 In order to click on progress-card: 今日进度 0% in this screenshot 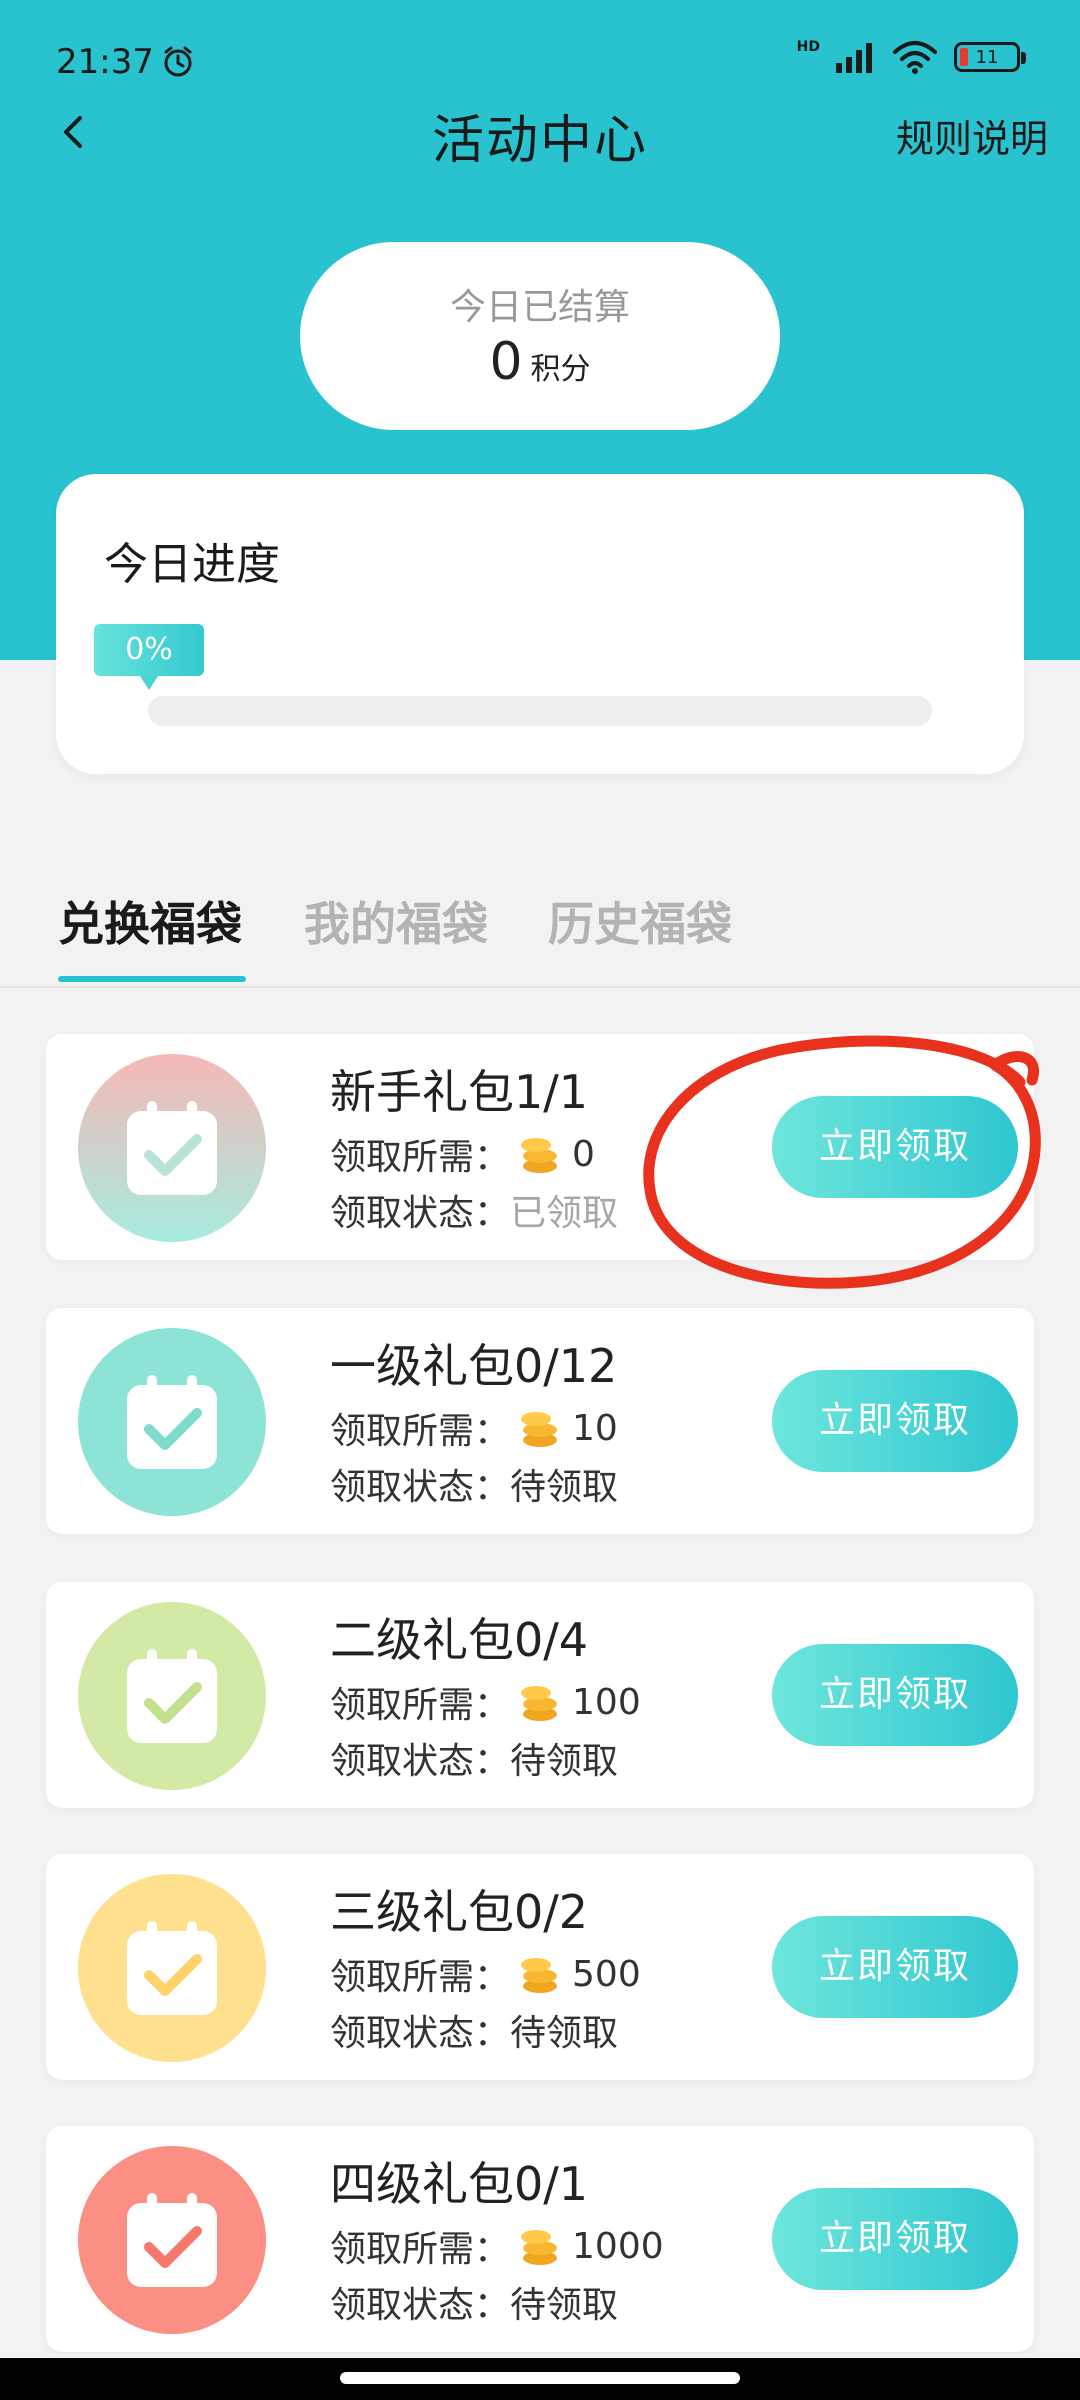, I will do `click(540, 624)`.